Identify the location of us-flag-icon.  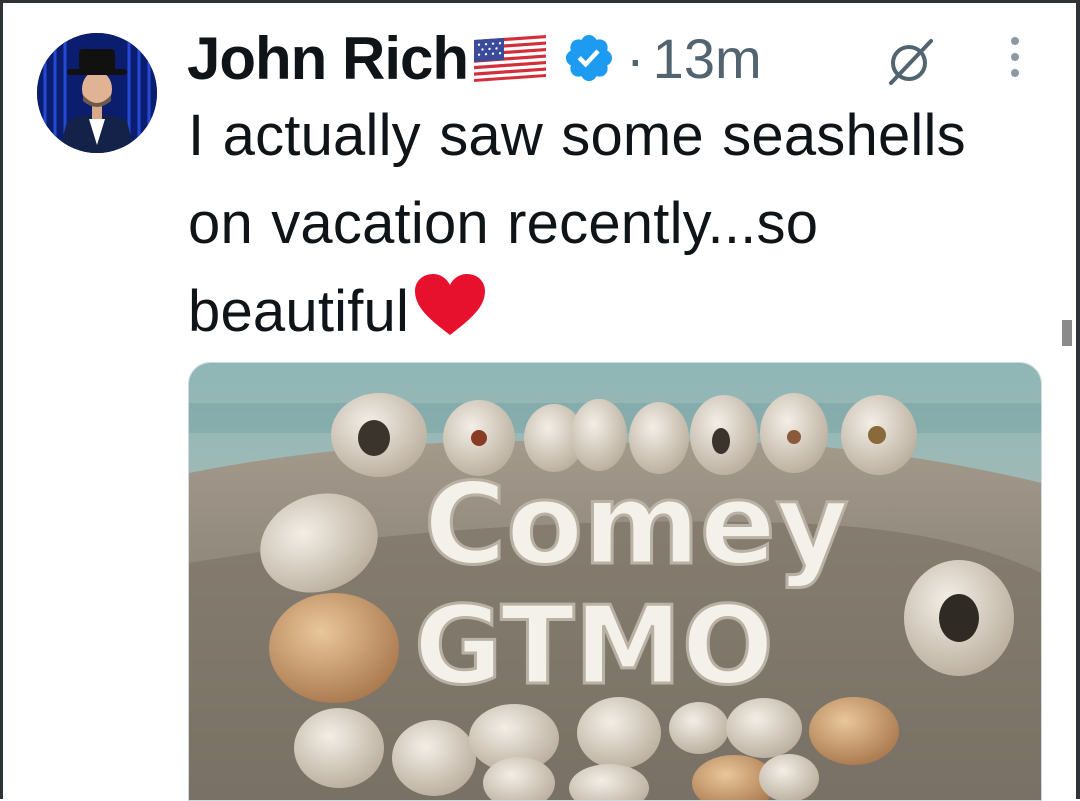
(510, 60).